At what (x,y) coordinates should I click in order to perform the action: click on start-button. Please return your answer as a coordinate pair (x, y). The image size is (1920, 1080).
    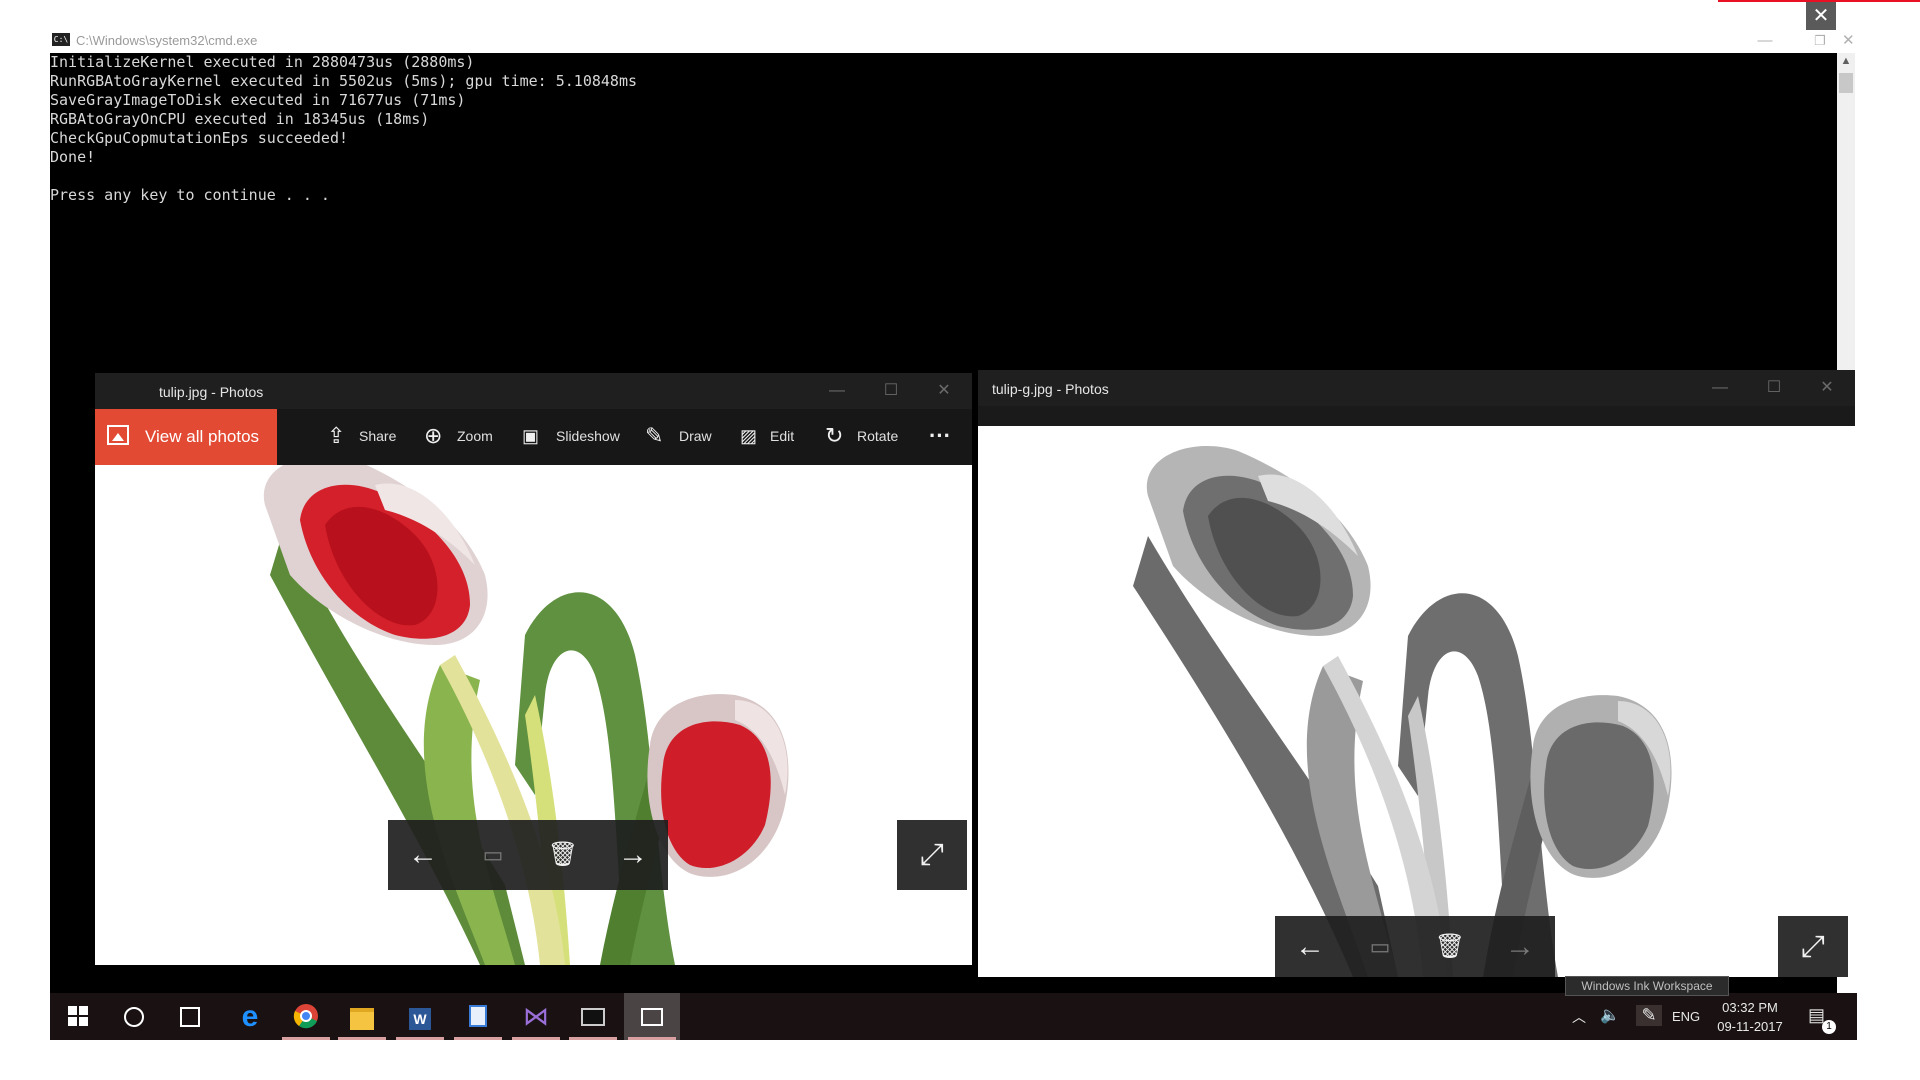
    Looking at the image, I should click on (78, 1016).